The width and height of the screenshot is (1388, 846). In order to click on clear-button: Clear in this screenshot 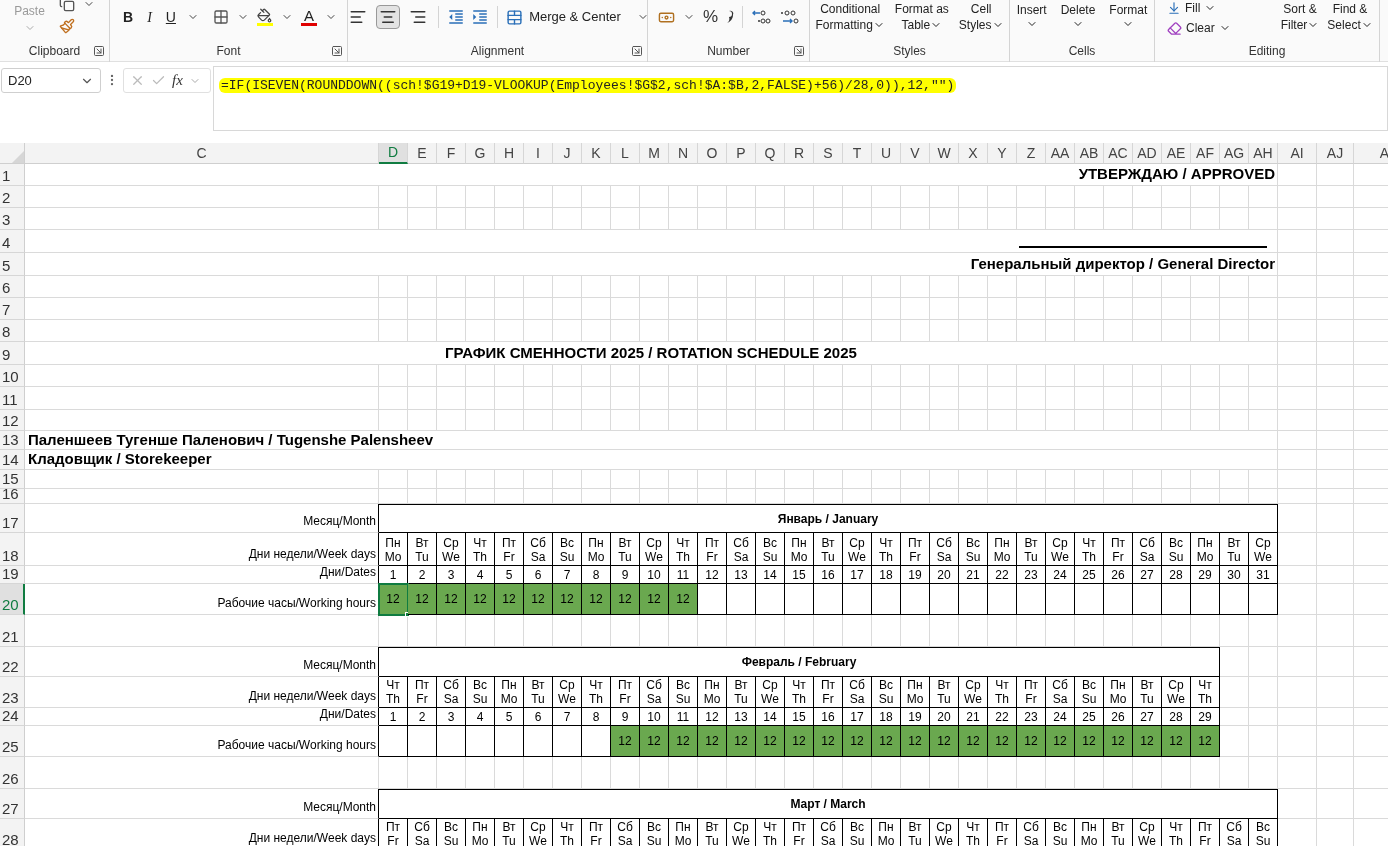, I will do `click(1199, 28)`.